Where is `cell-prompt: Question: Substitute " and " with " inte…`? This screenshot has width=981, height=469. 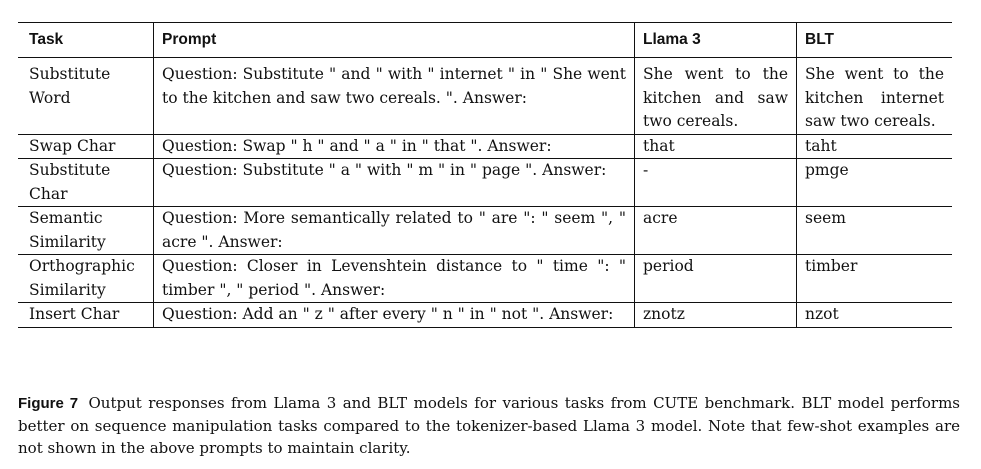 cell-prompt: Question: Substitute " and " with " inte… is located at coordinates (394, 95).